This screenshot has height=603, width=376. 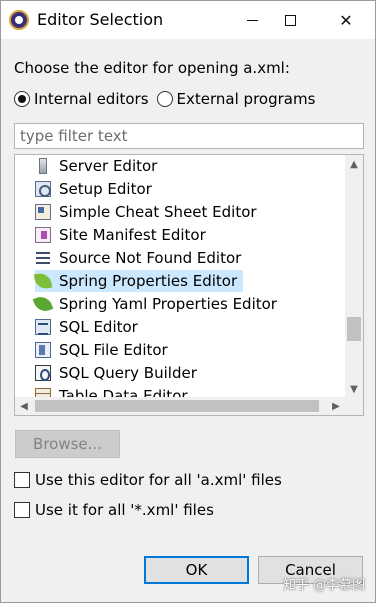 I want to click on ok-button: OK, so click(x=196, y=570).